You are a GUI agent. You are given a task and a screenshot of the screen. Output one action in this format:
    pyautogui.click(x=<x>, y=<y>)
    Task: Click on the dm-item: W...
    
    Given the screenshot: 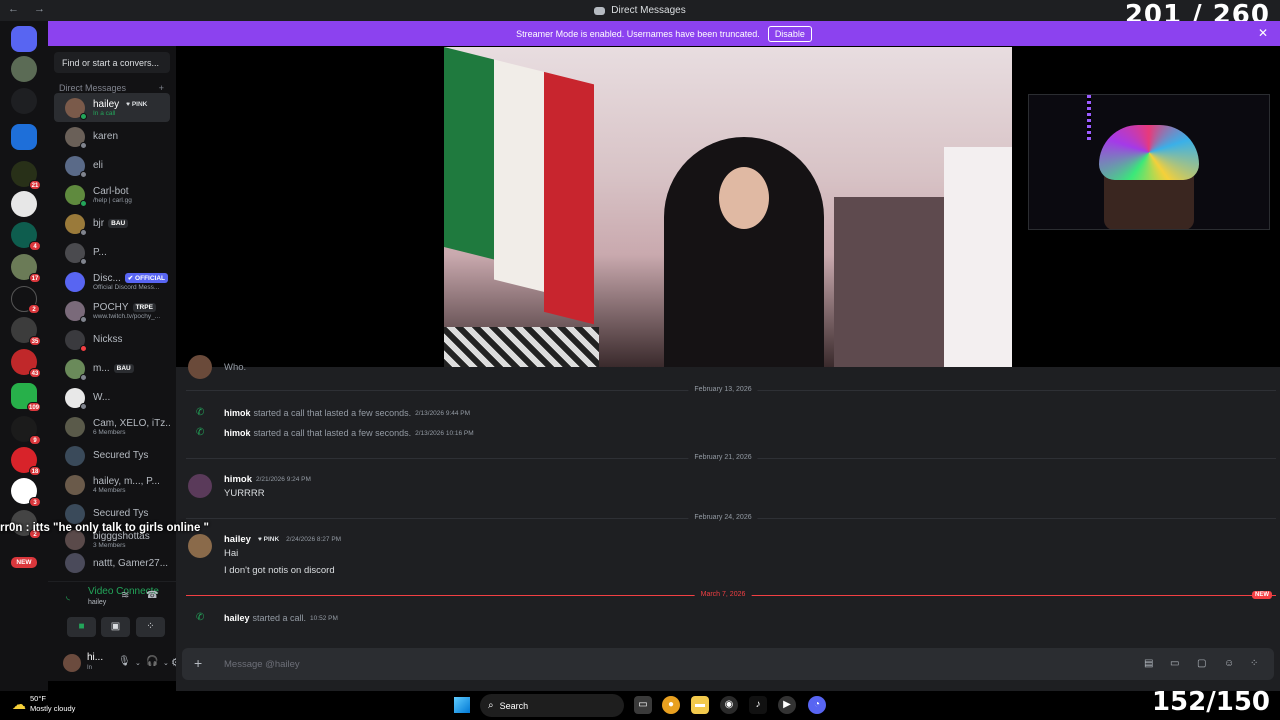 What is the action you would take?
    pyautogui.click(x=112, y=397)
    